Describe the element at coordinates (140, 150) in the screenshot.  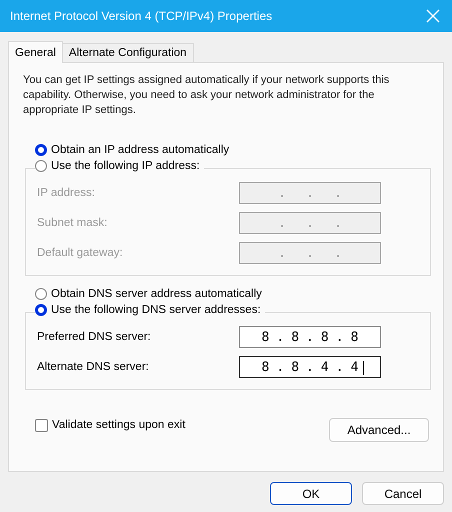
I see `radio-label: Obtain an IP address automatically` at that location.